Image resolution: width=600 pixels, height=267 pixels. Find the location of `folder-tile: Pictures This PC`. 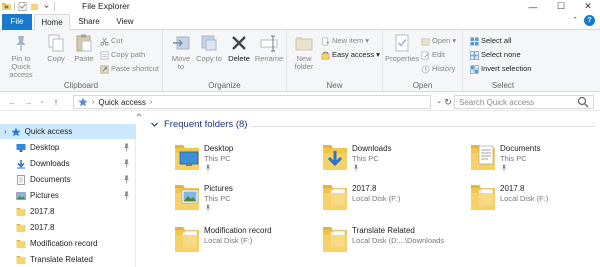

folder-tile: Pictures This PC is located at coordinates (249, 202).